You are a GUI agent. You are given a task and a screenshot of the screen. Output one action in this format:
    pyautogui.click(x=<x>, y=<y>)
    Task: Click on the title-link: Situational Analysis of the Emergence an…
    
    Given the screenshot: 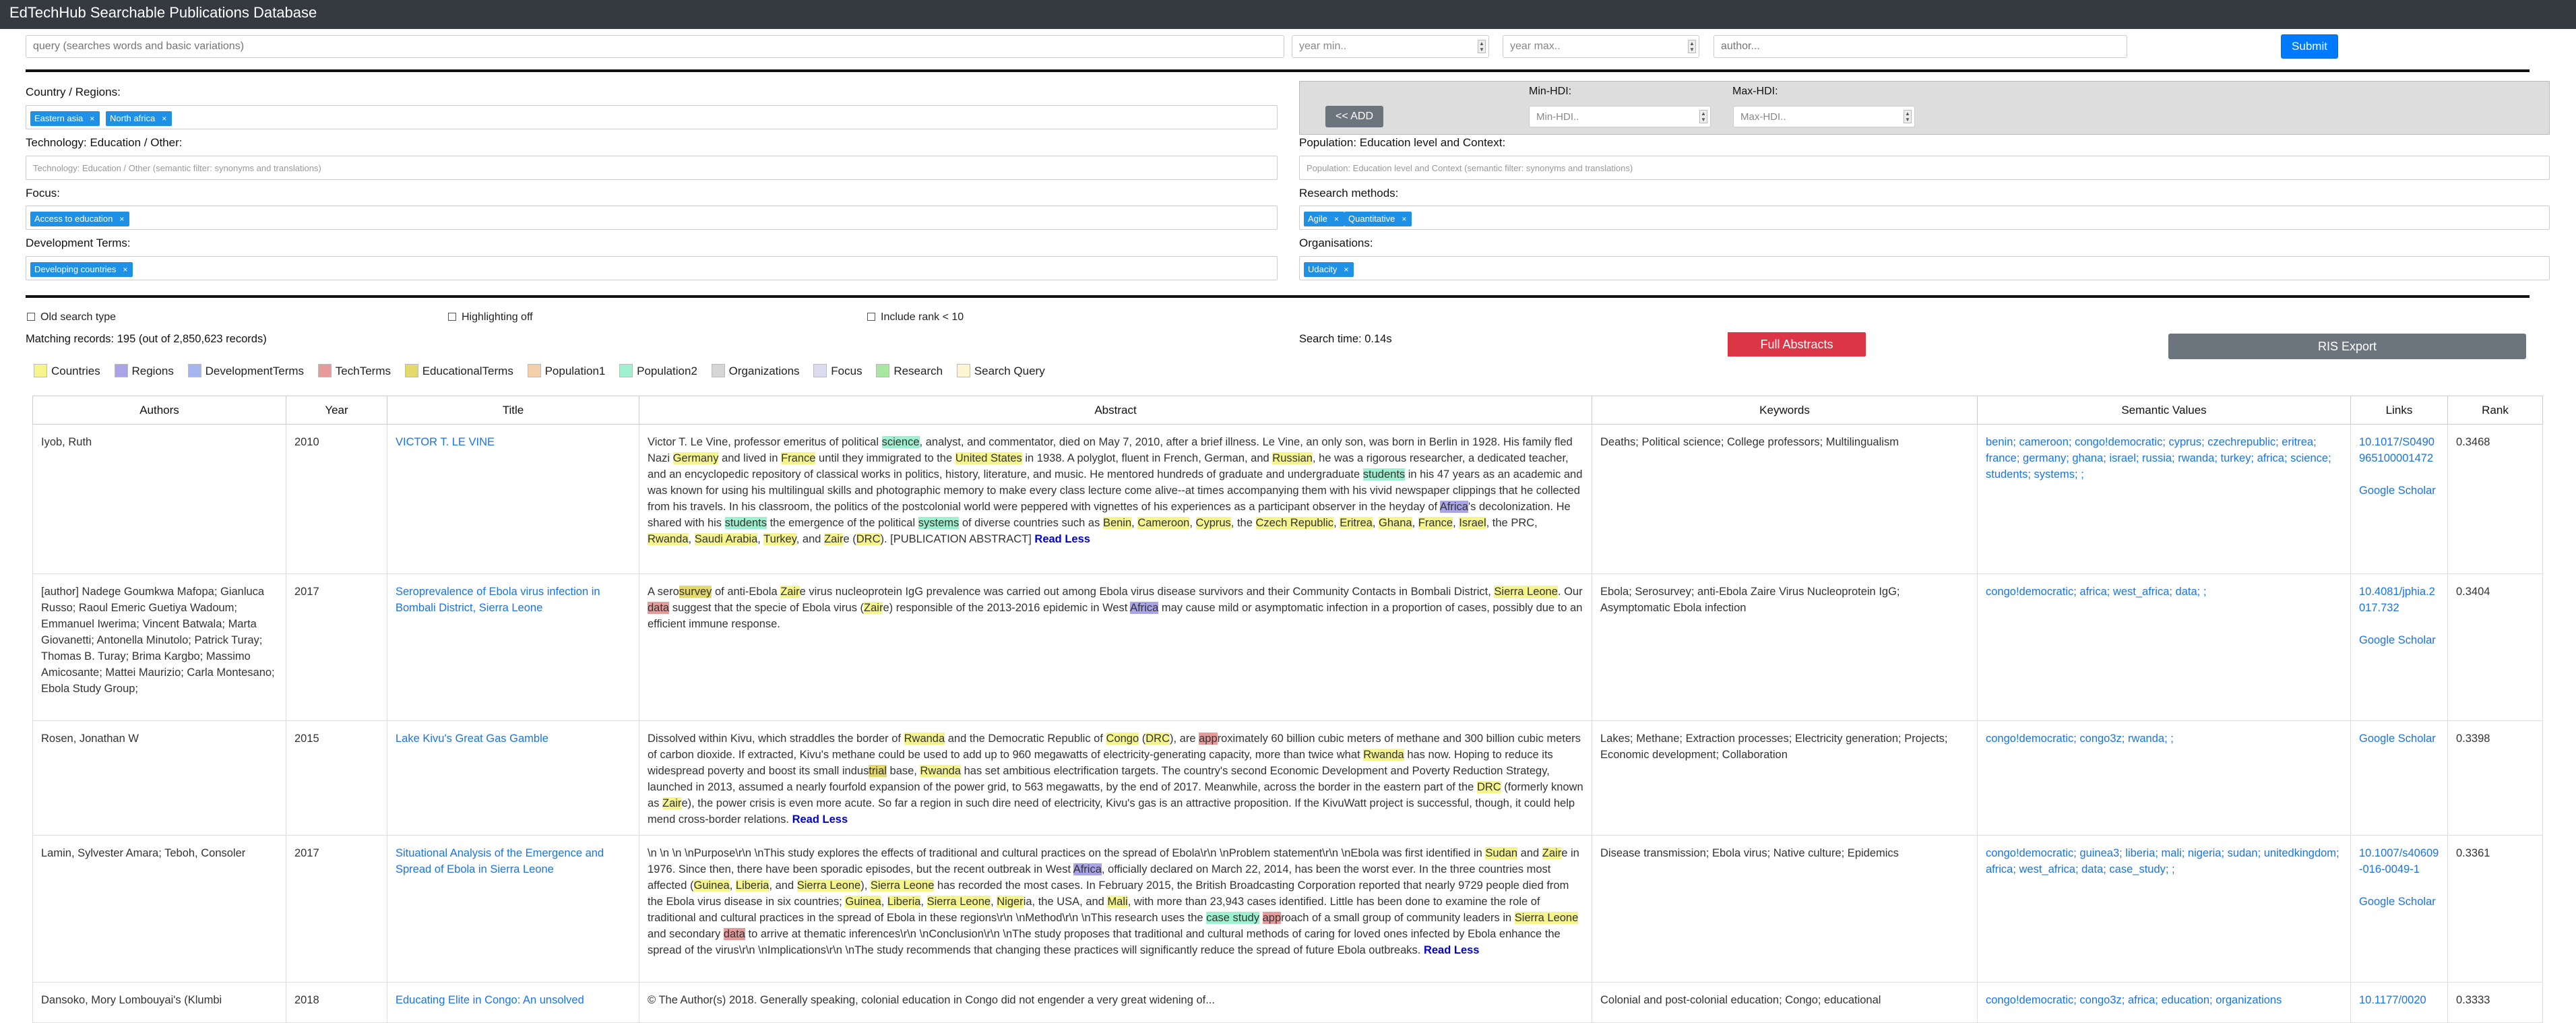 What is the action you would take?
    pyautogui.click(x=500, y=861)
    